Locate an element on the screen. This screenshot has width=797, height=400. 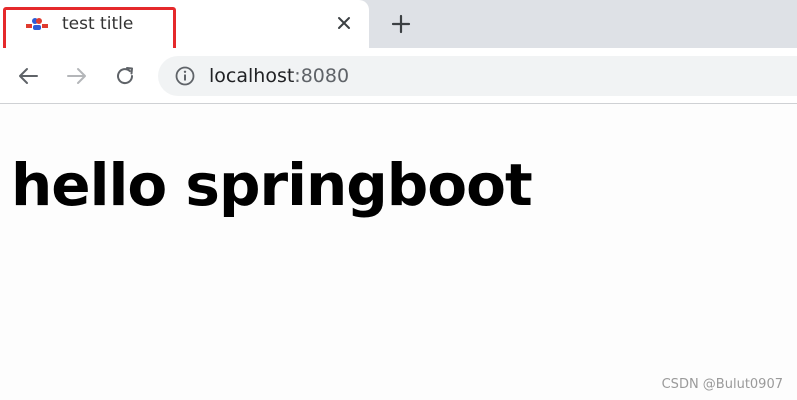
url-text: localhost:8080 is located at coordinates (279, 76).